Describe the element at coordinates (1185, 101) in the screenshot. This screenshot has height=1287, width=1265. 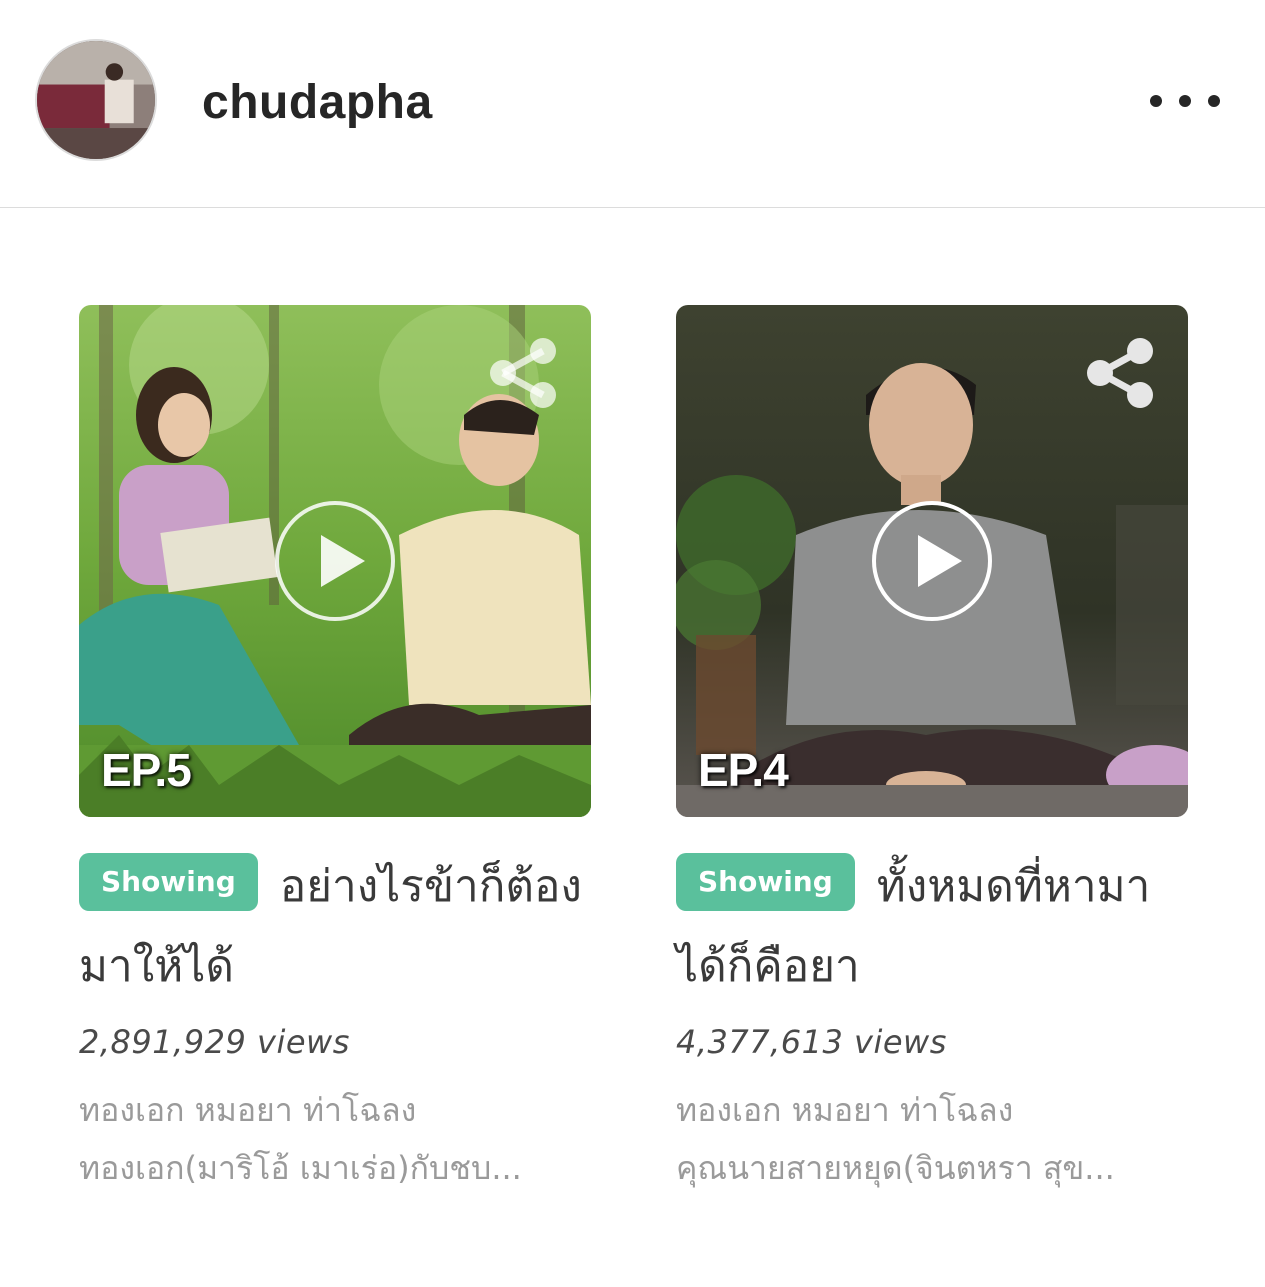
I see `more-options-icon` at that location.